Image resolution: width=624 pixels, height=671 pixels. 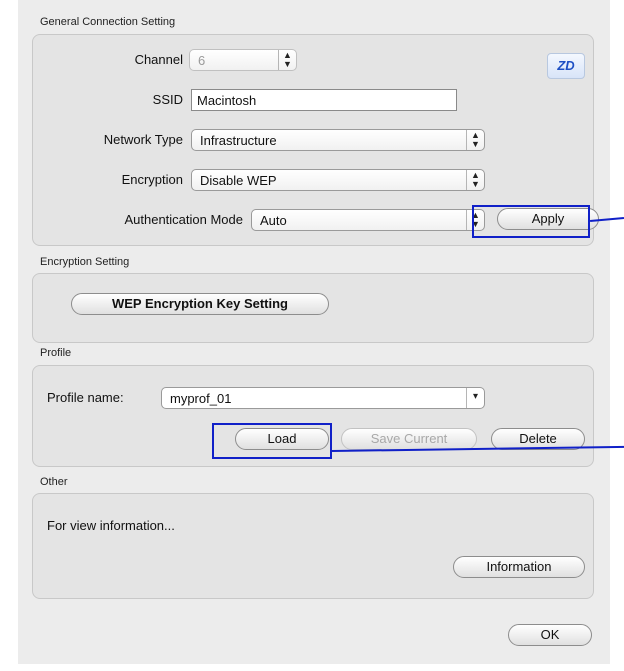 What do you see at coordinates (183, 219) in the screenshot?
I see `auth-mode-label: Authentication Mode` at bounding box center [183, 219].